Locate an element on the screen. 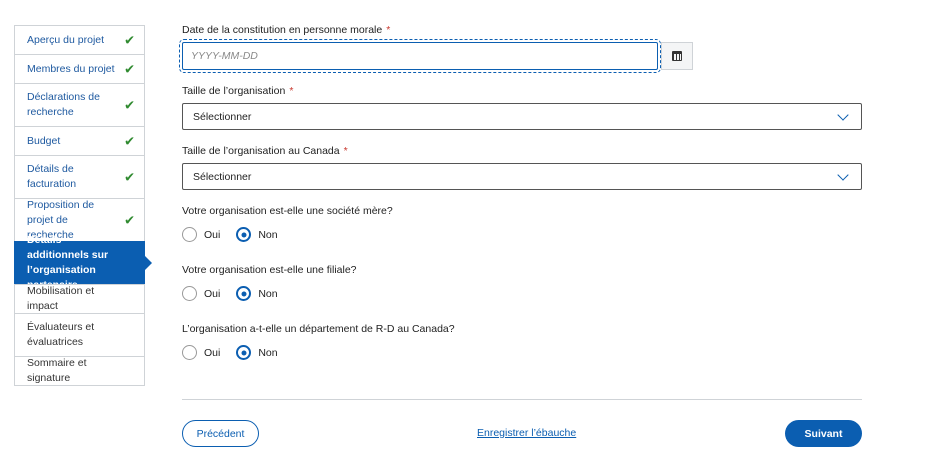  sidebar-item-sommaire: Sommaire et signature is located at coordinates (79, 371).